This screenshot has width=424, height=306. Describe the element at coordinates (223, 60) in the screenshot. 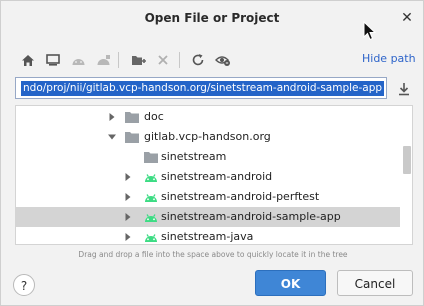

I see `show-hidden-icon` at that location.